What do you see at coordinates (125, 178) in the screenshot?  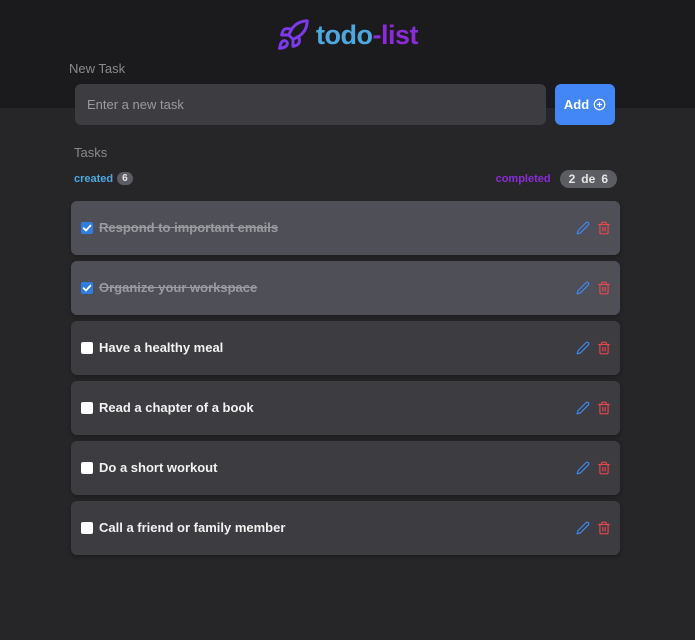 I see `created-count-badge: 6` at bounding box center [125, 178].